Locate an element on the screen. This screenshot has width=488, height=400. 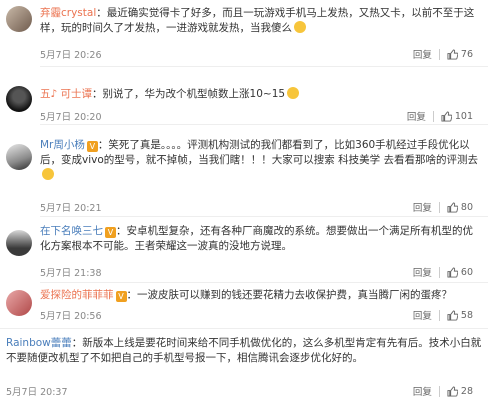
timestamp: 5月7日 20:21 is located at coordinates (71, 208).